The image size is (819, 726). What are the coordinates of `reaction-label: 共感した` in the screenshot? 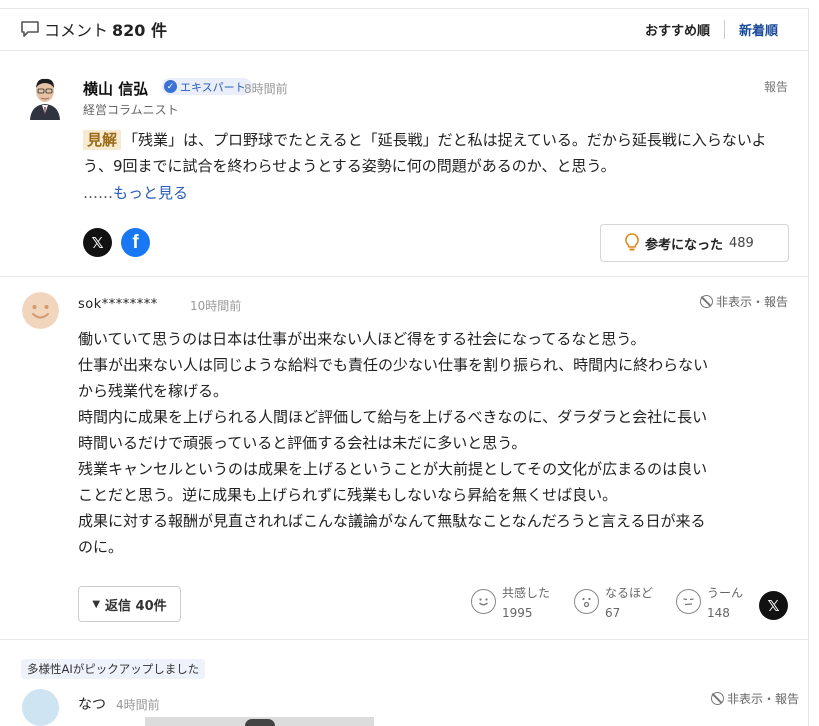 It's located at (526, 593).